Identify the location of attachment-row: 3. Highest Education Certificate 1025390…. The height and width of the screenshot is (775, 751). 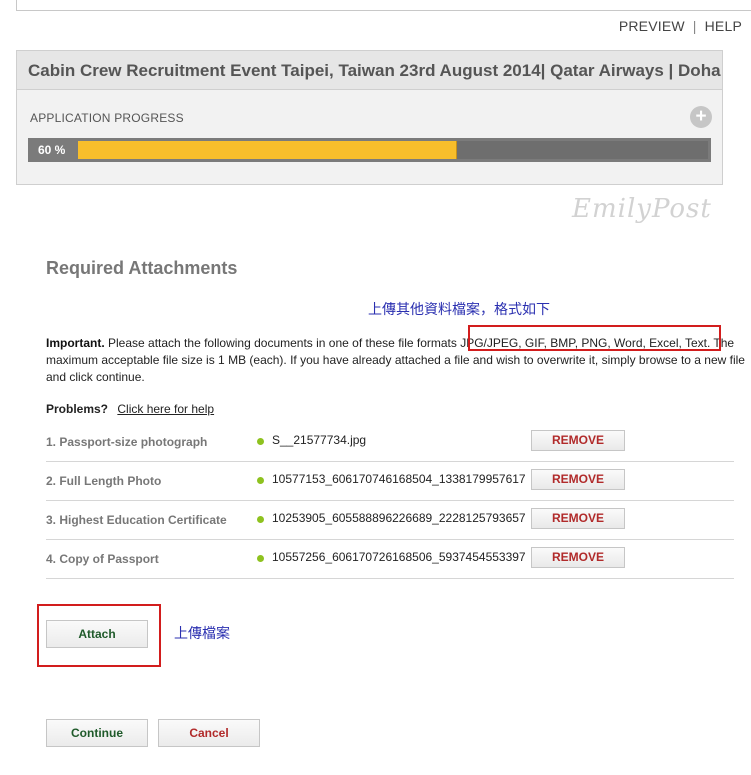
(390, 520).